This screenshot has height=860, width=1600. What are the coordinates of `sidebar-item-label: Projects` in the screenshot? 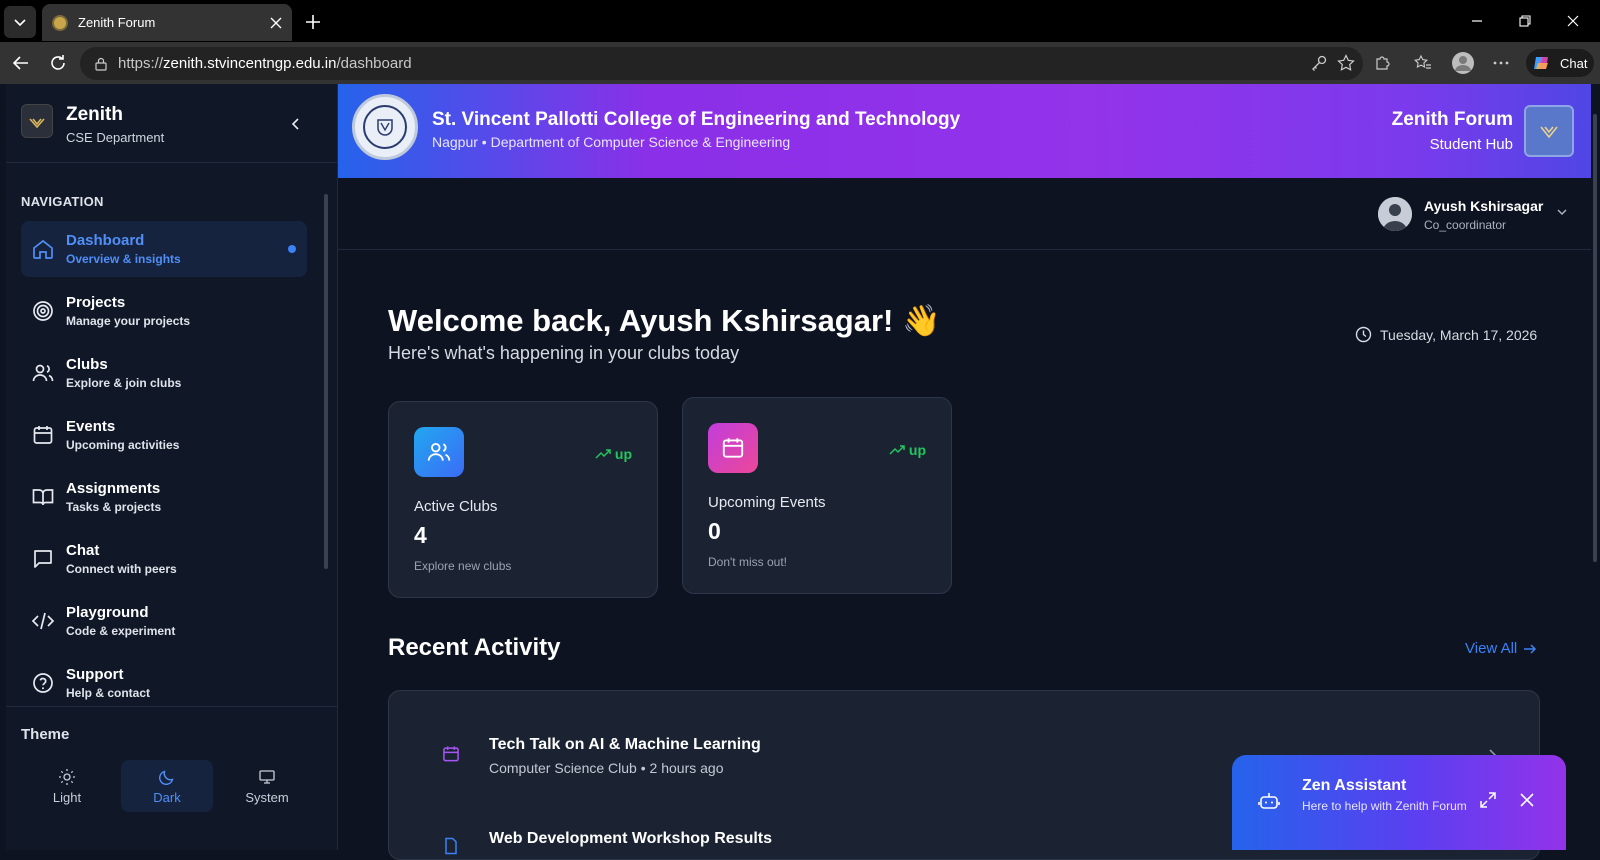 It's located at (96, 302).